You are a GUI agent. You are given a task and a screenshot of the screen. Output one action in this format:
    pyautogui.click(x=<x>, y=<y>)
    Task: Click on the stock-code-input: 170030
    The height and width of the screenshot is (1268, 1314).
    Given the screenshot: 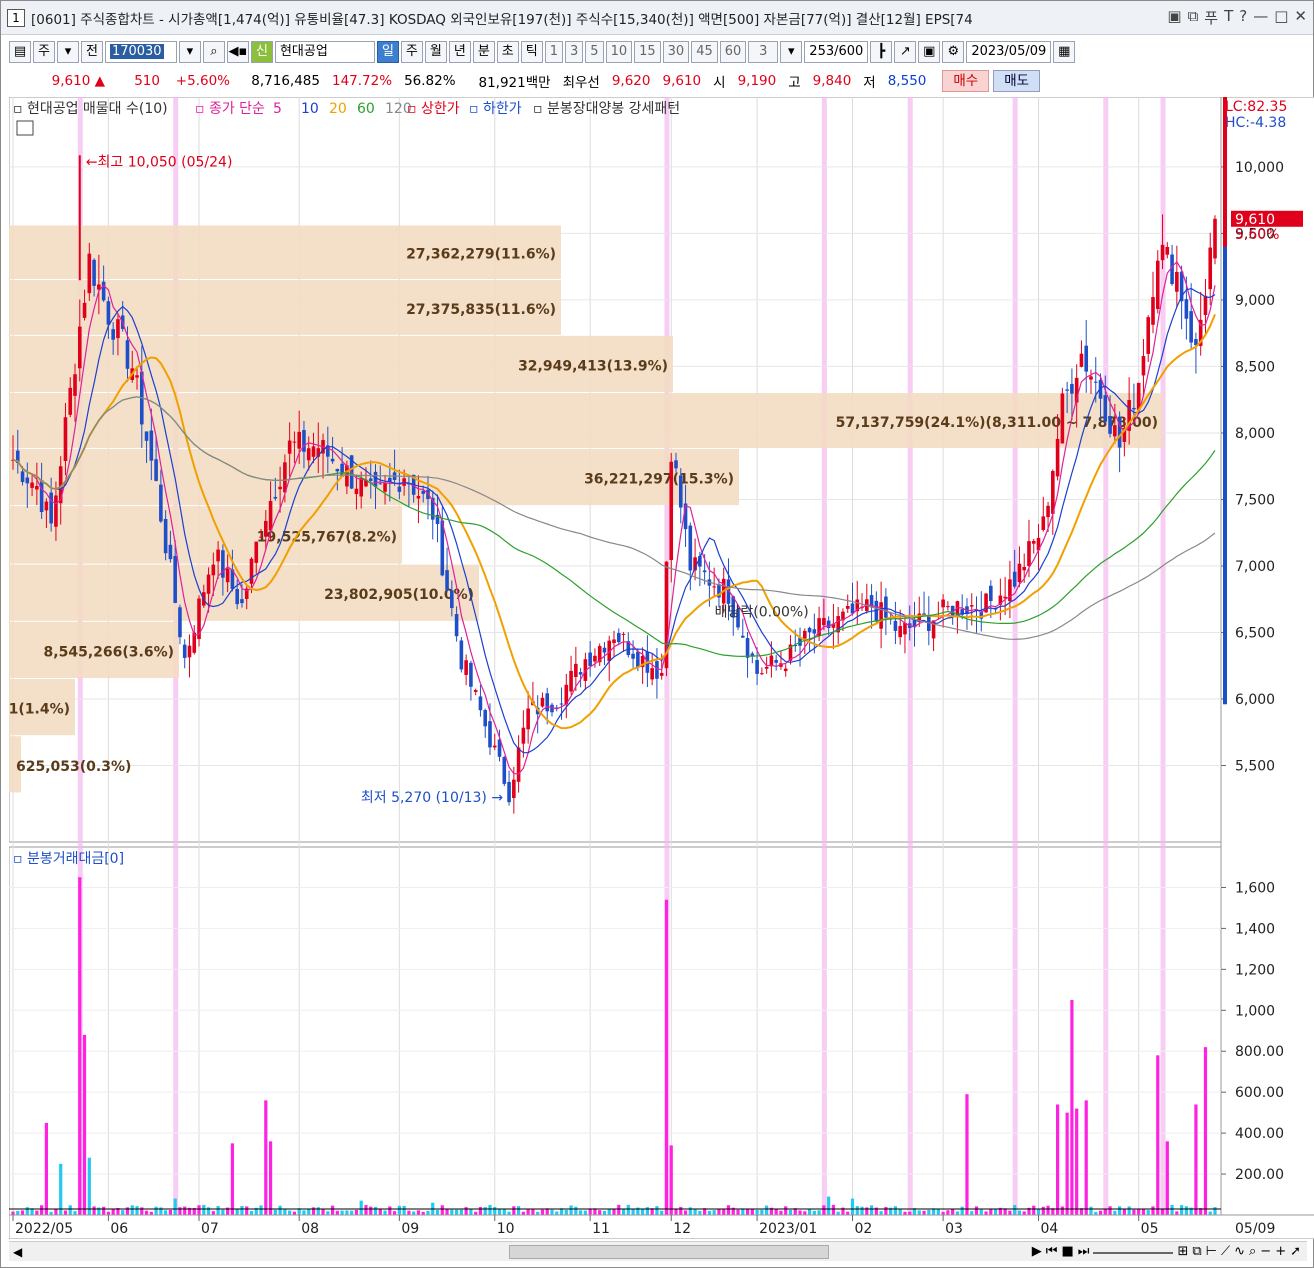 What is the action you would take?
    pyautogui.click(x=140, y=52)
    